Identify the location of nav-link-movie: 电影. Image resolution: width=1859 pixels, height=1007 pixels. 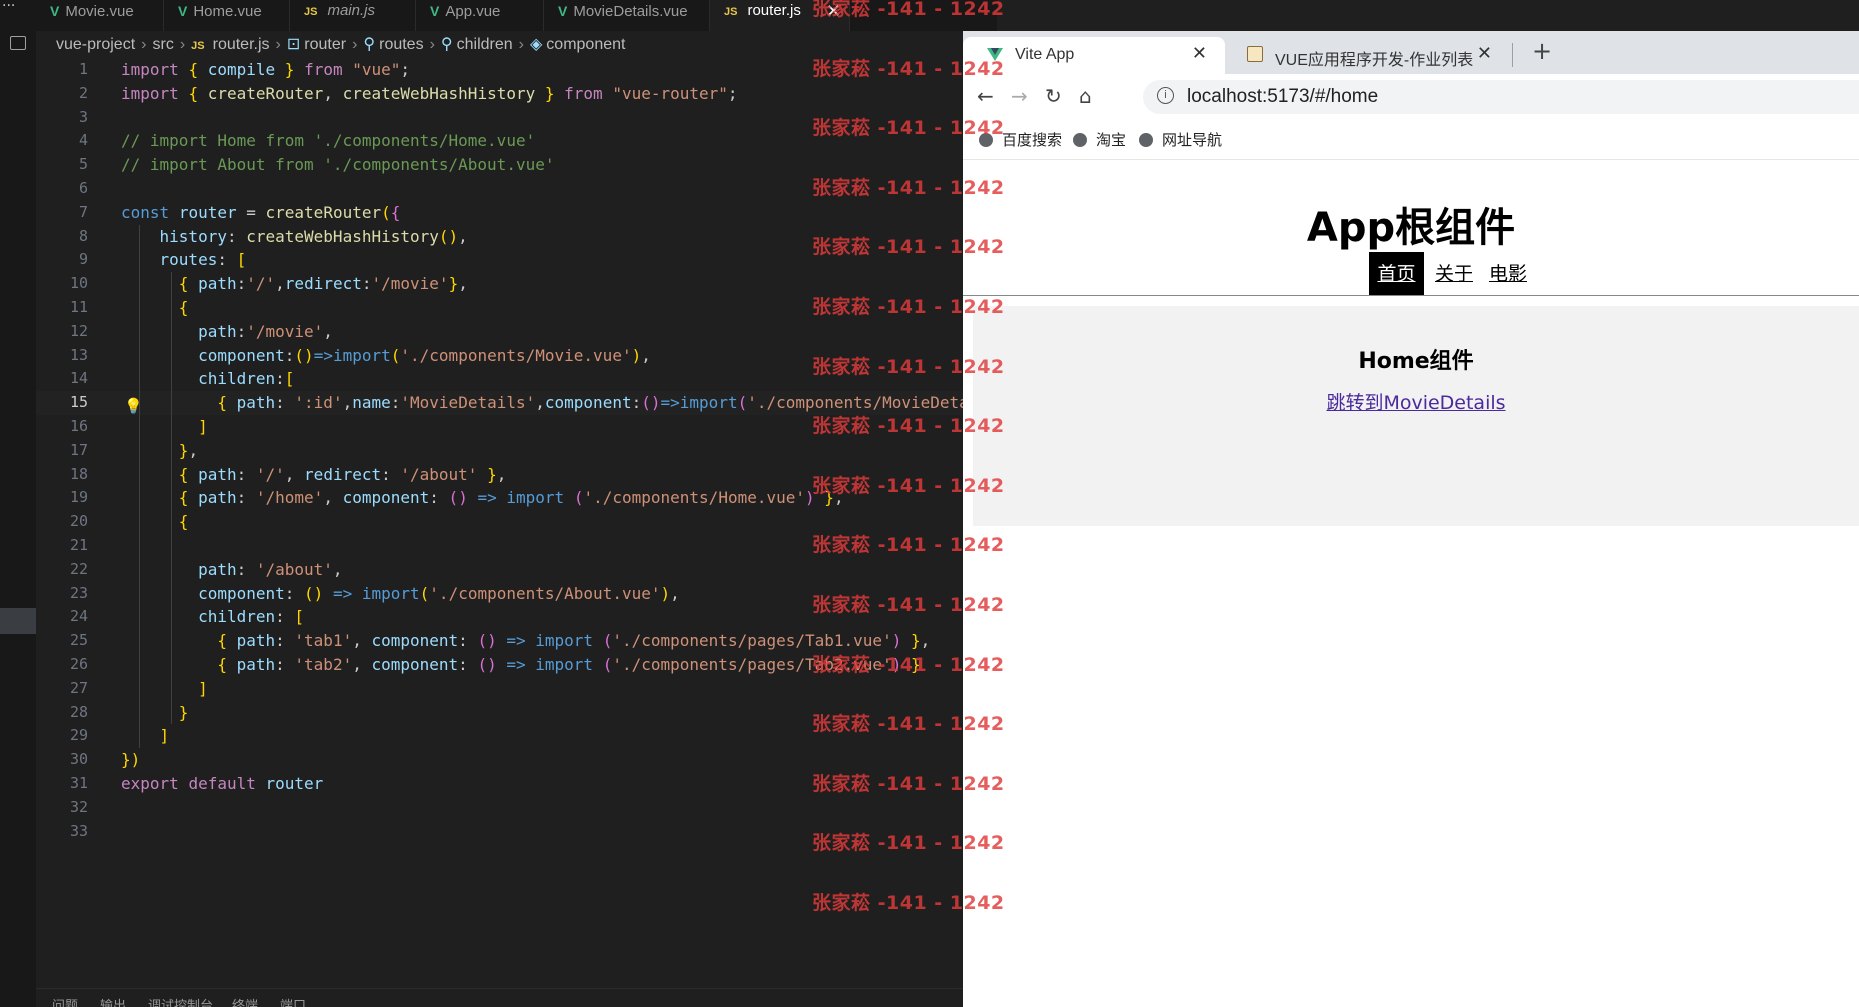
(1508, 274).